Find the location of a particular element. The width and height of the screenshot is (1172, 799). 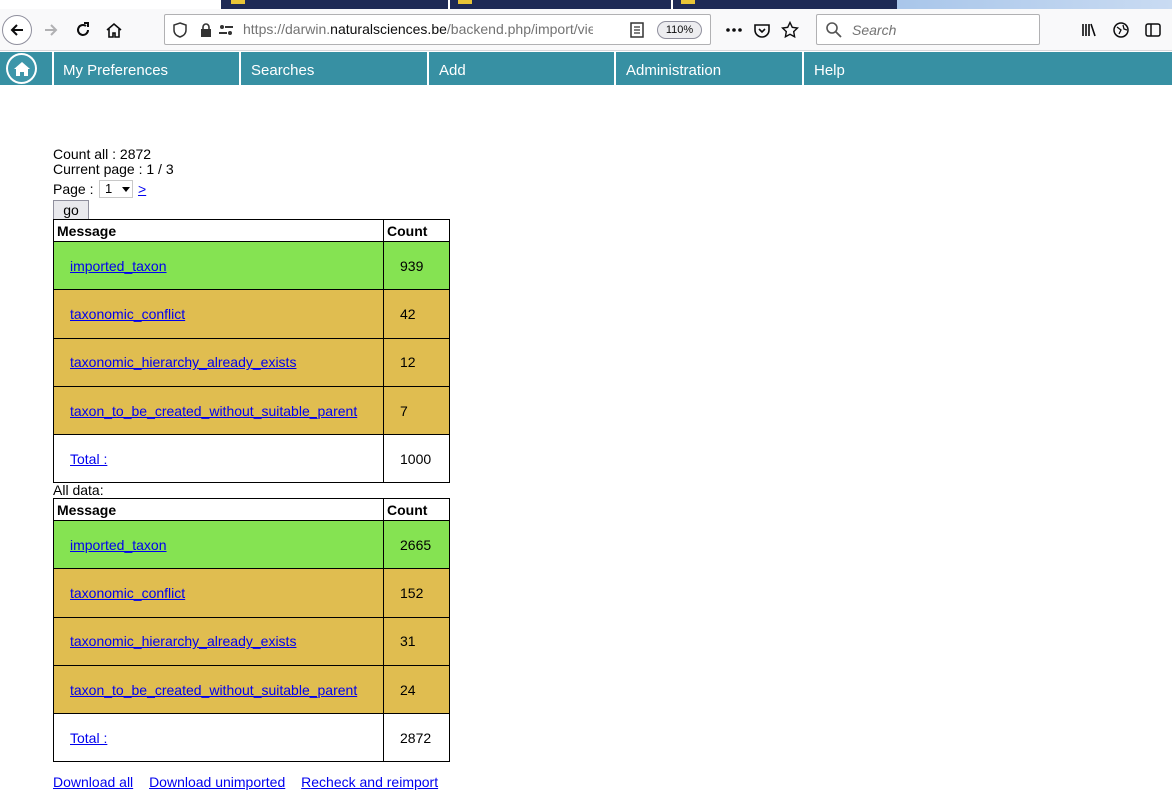

chevron-down-icon is located at coordinates (126, 189).